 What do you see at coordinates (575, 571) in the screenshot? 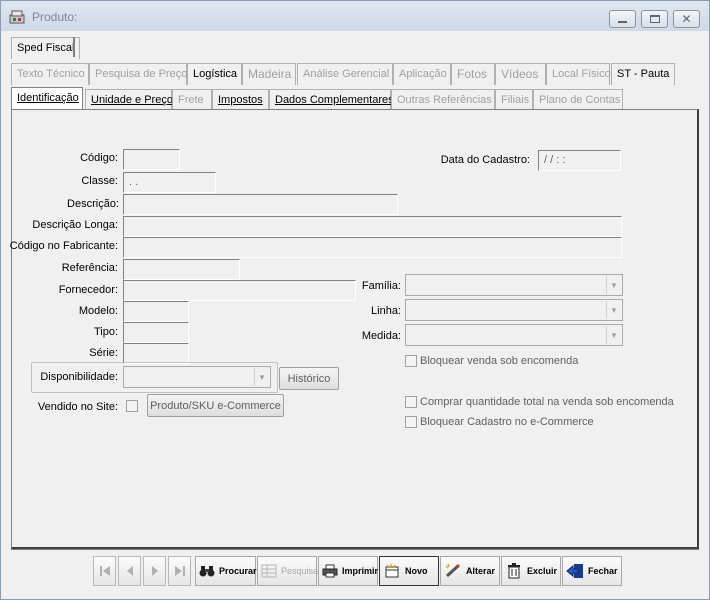
I see `exit-door-icon` at bounding box center [575, 571].